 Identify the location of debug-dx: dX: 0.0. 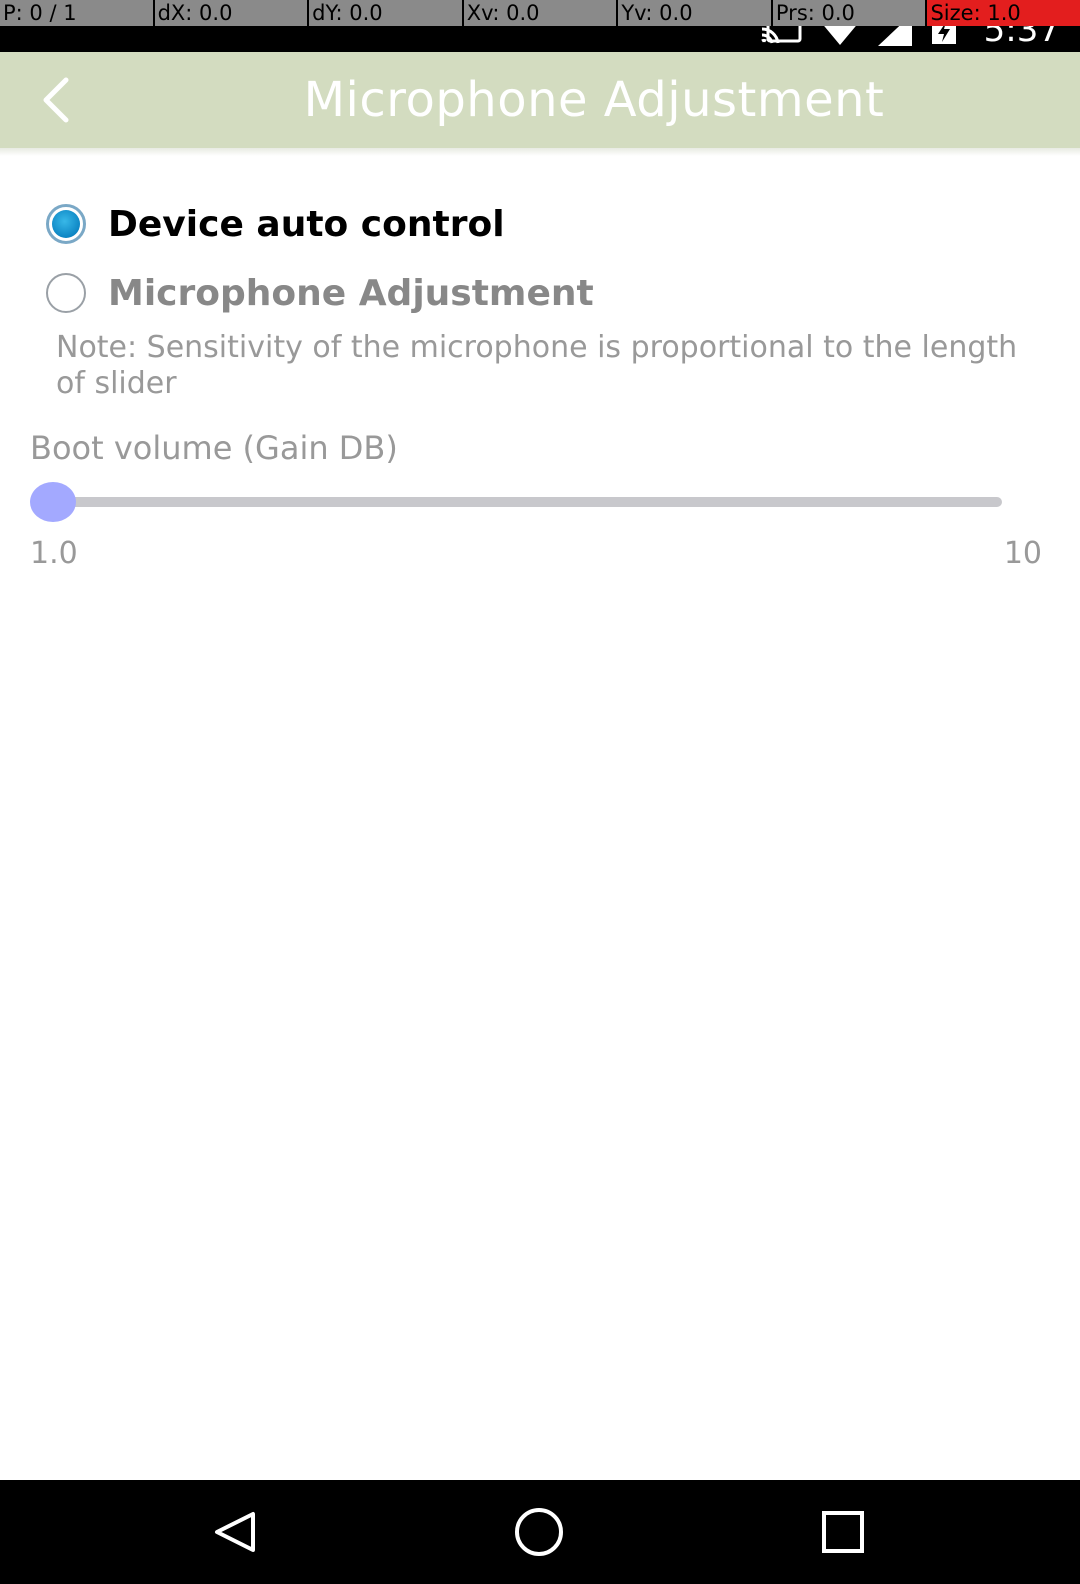
(232, 13).